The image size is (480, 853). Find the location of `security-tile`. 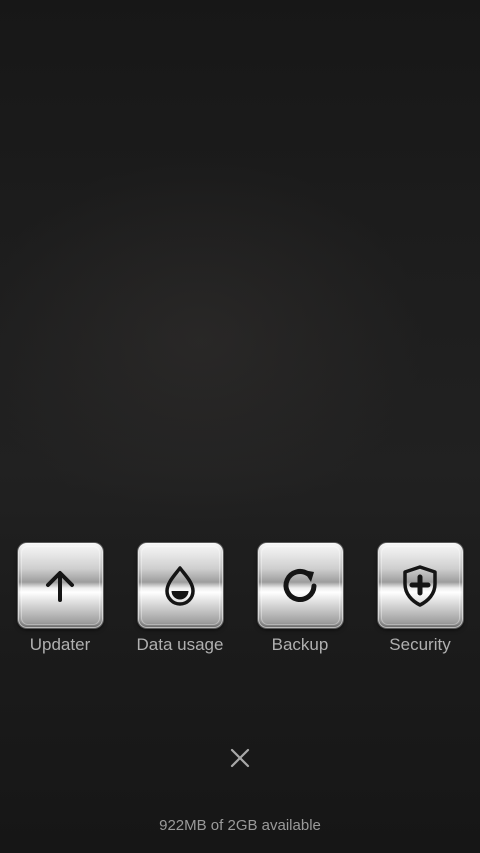

security-tile is located at coordinates (420, 585).